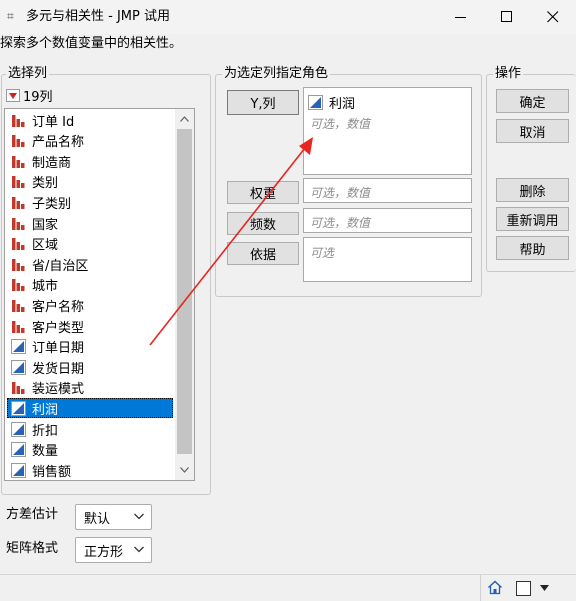  I want to click on matrix-format-label: 矩阵格式, so click(32, 548).